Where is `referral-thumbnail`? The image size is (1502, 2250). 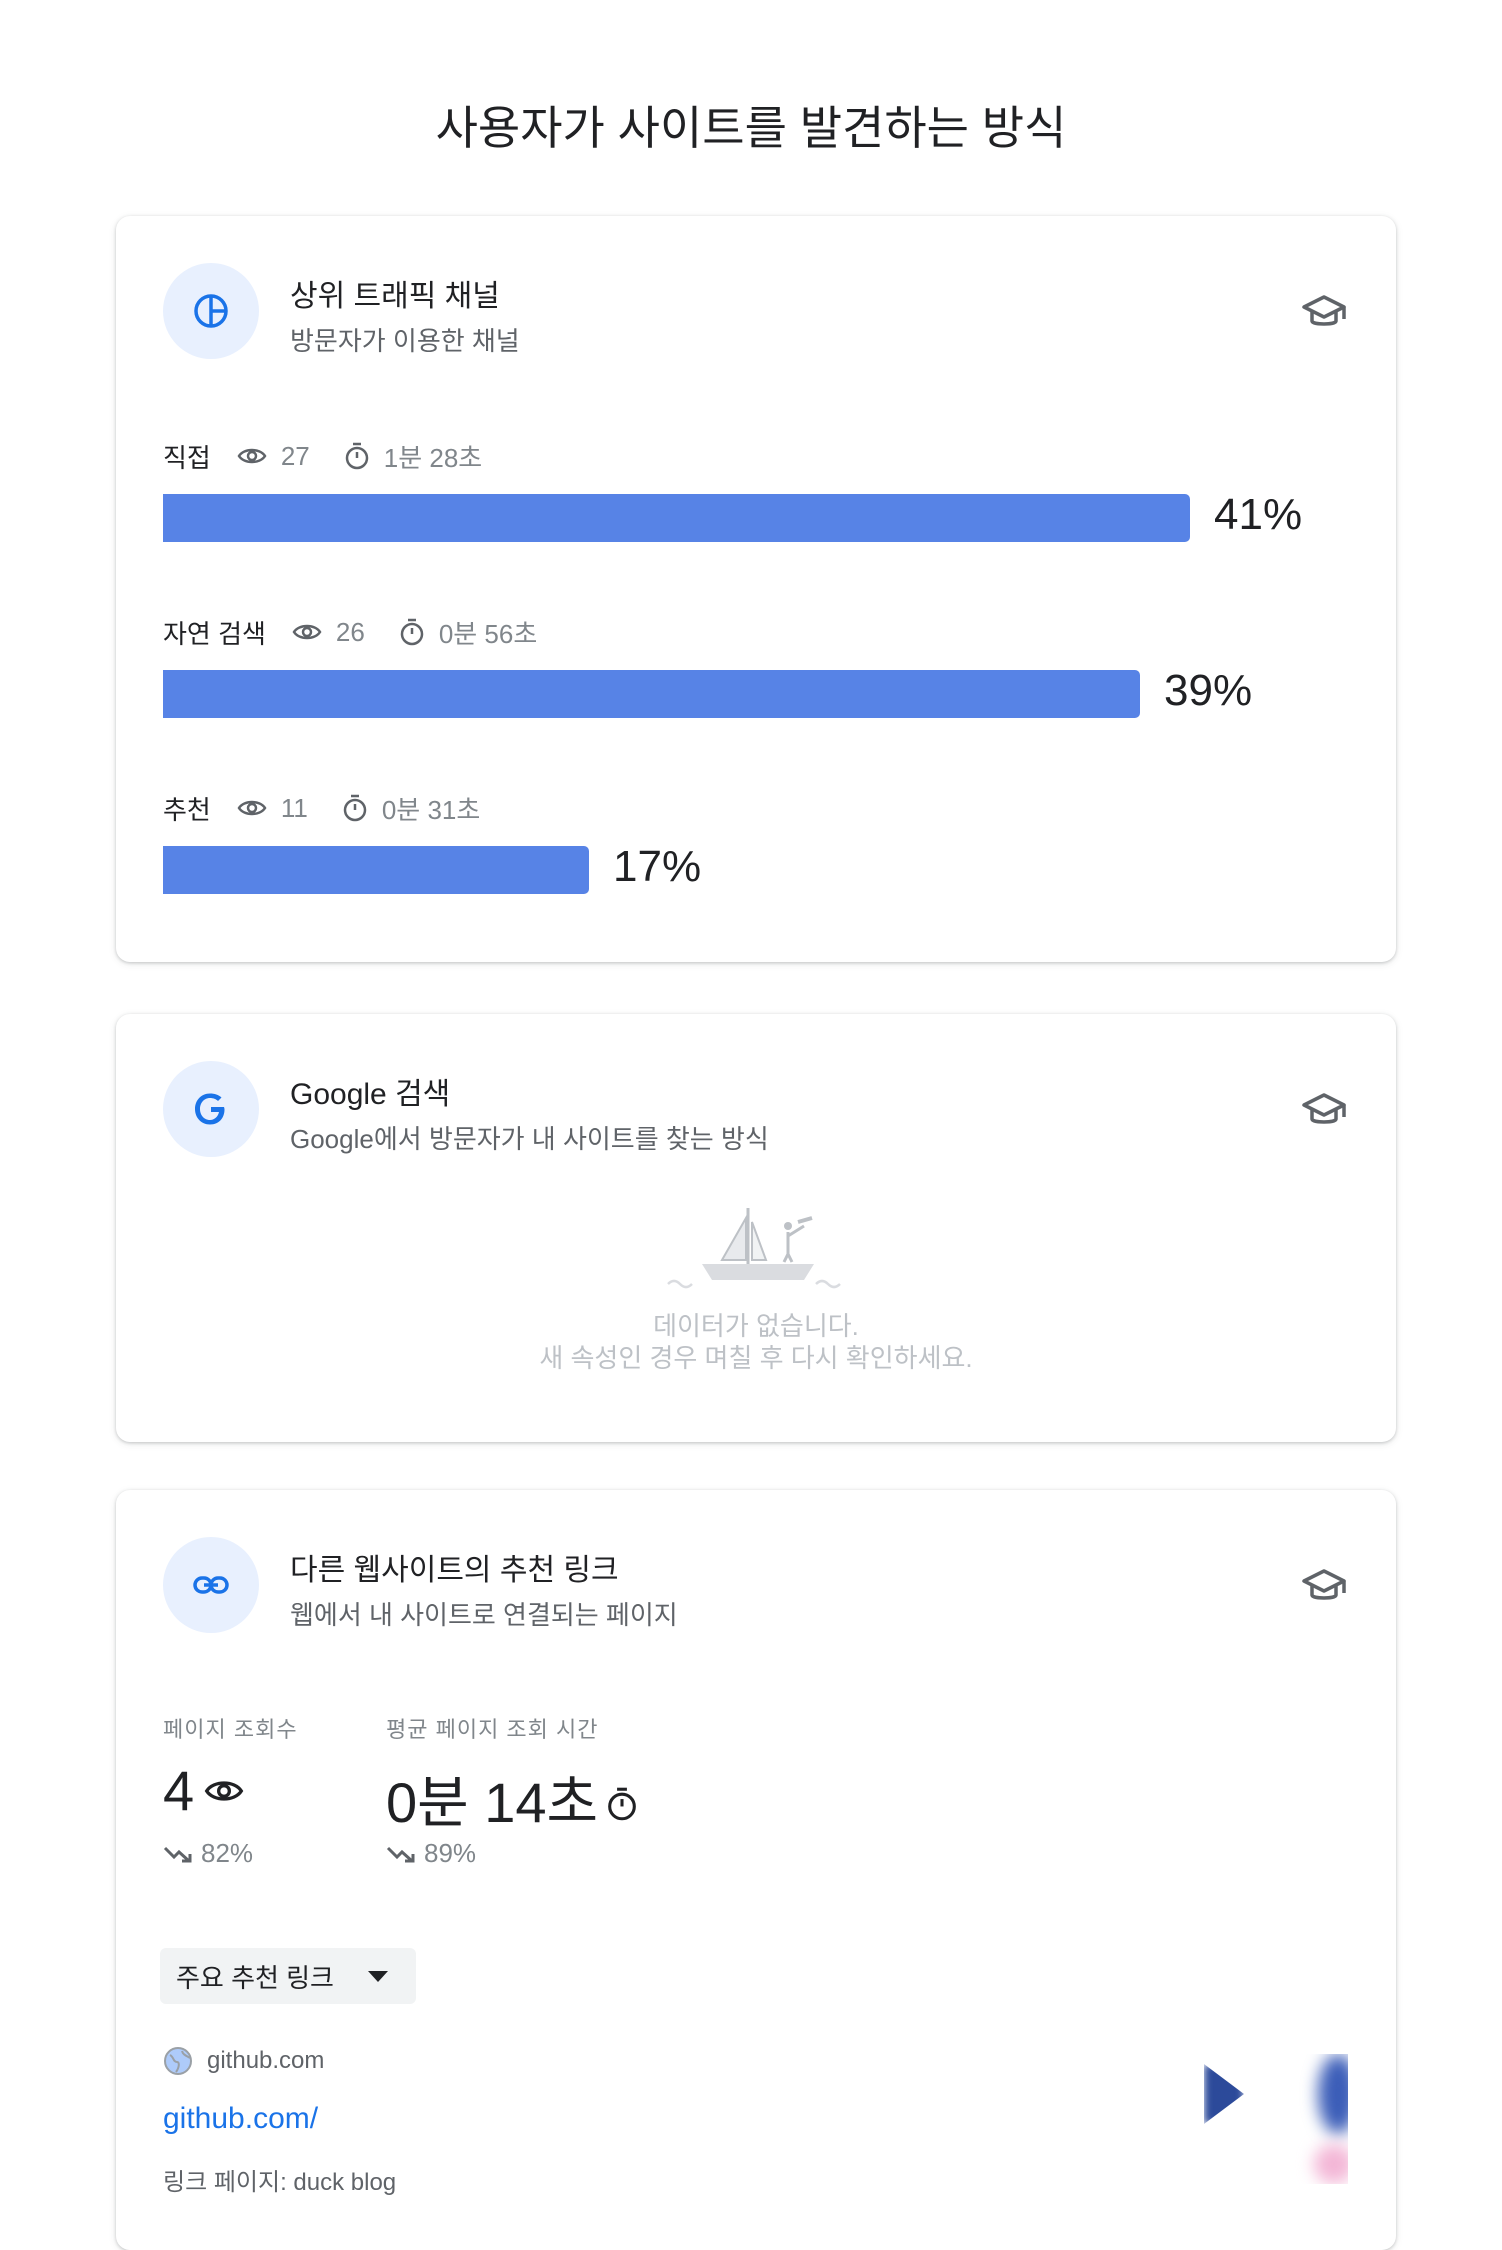
referral-thumbnail is located at coordinates (1276, 2119).